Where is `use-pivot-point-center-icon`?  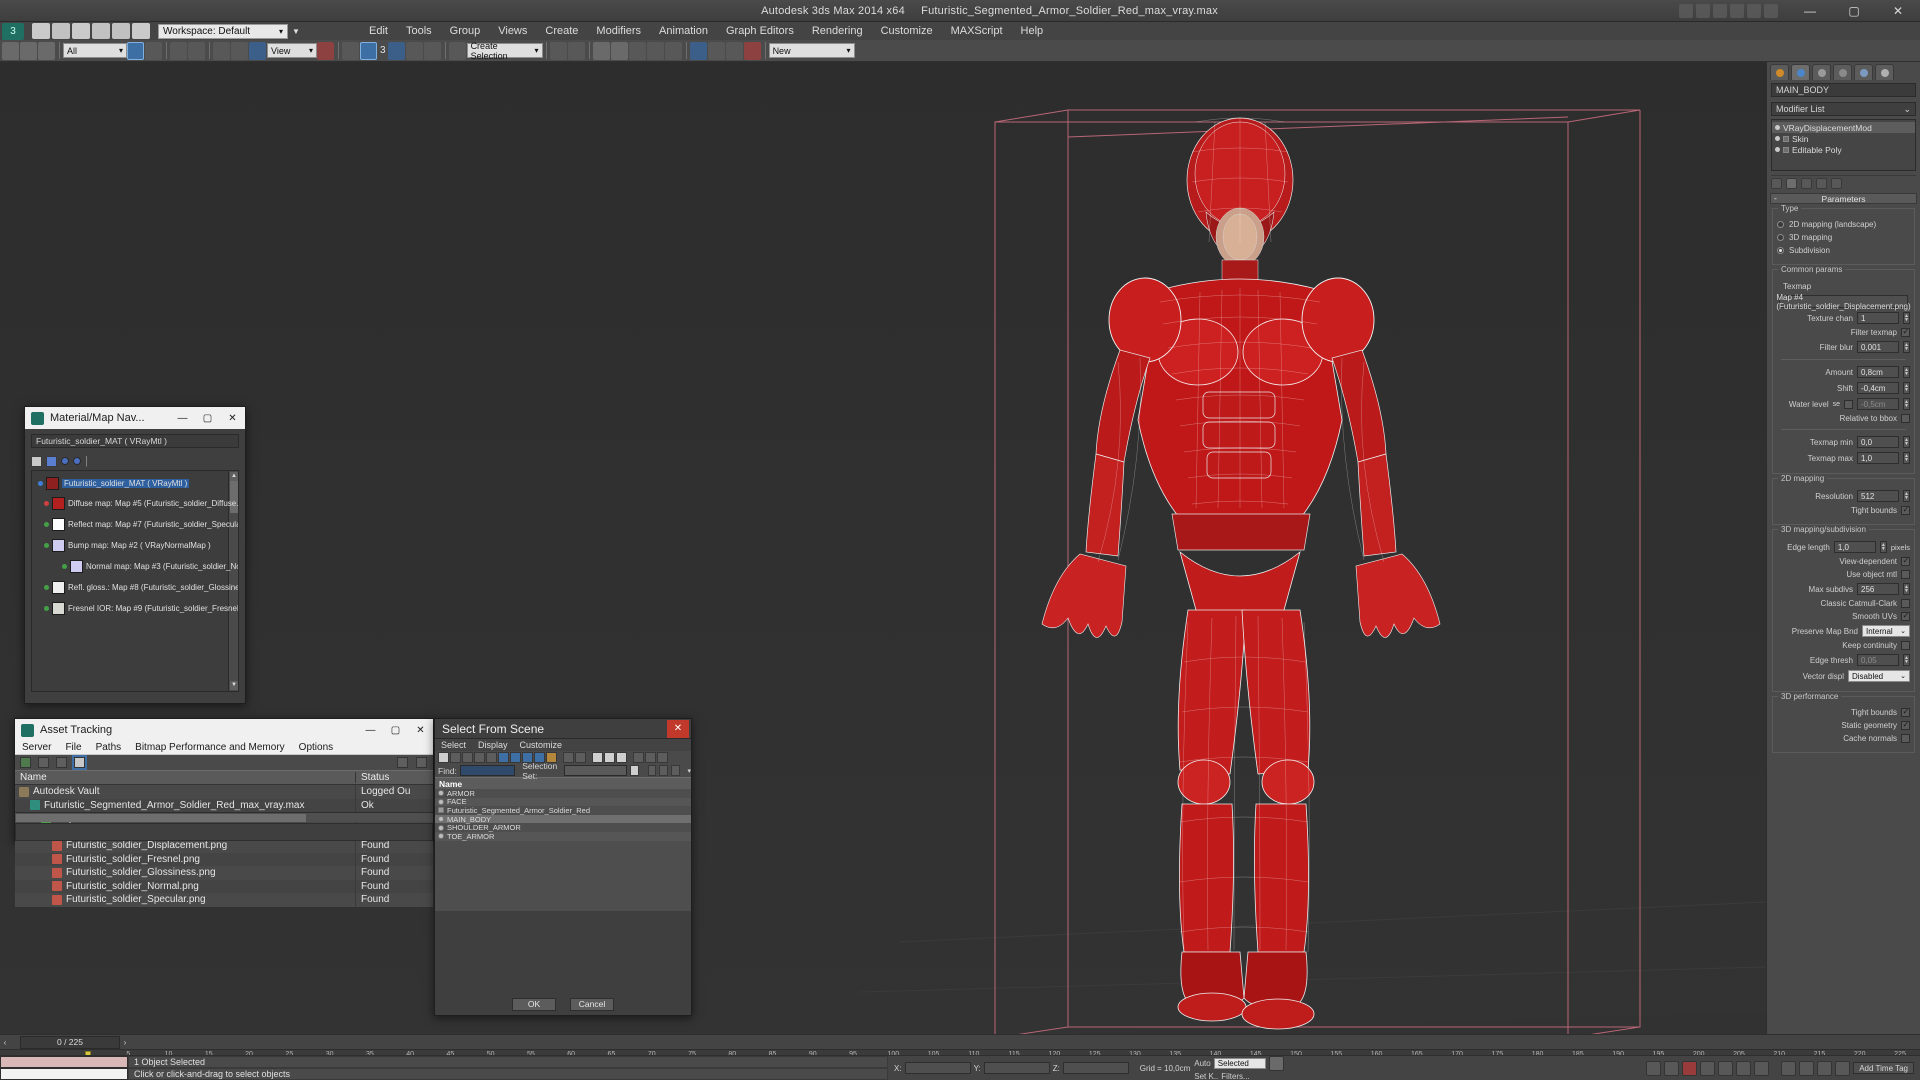
use-pivot-point-center-icon is located at coordinates (325, 50).